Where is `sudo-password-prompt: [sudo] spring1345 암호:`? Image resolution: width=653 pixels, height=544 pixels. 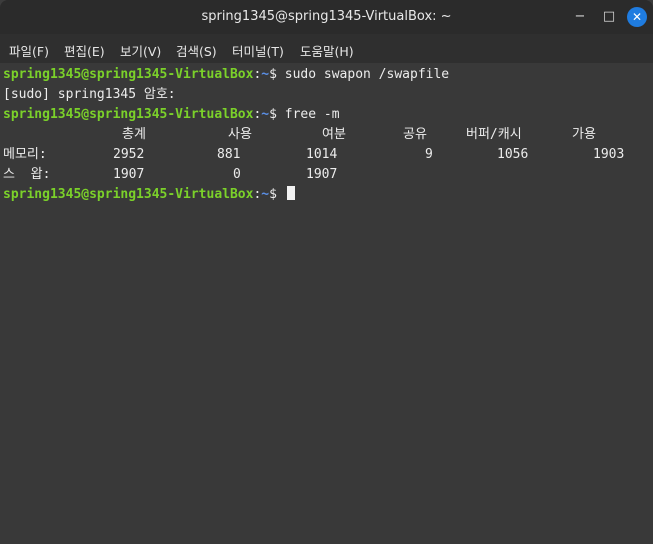
sudo-password-prompt: [sudo] spring1345 암호: is located at coordinates (89, 94).